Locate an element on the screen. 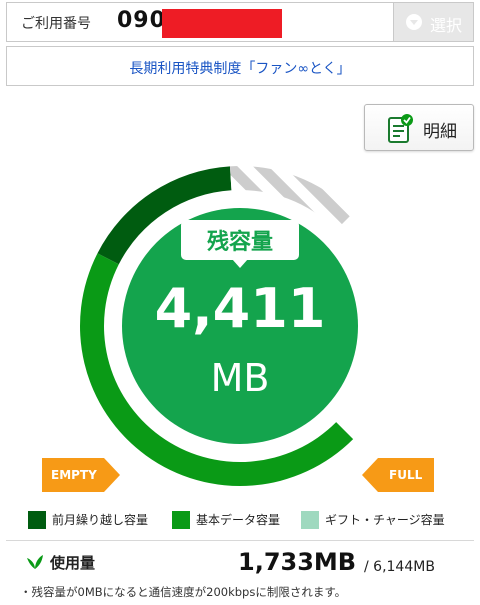  redacted-number-block is located at coordinates (222, 23).